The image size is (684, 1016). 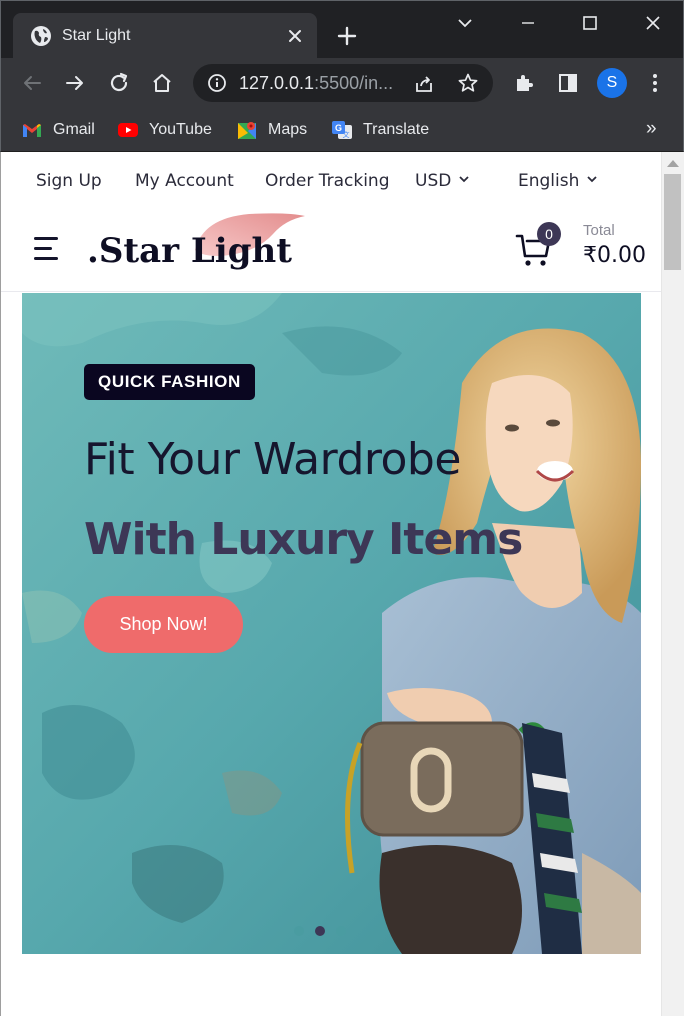 What do you see at coordinates (549, 234) in the screenshot?
I see `cart-count-badge: 0` at bounding box center [549, 234].